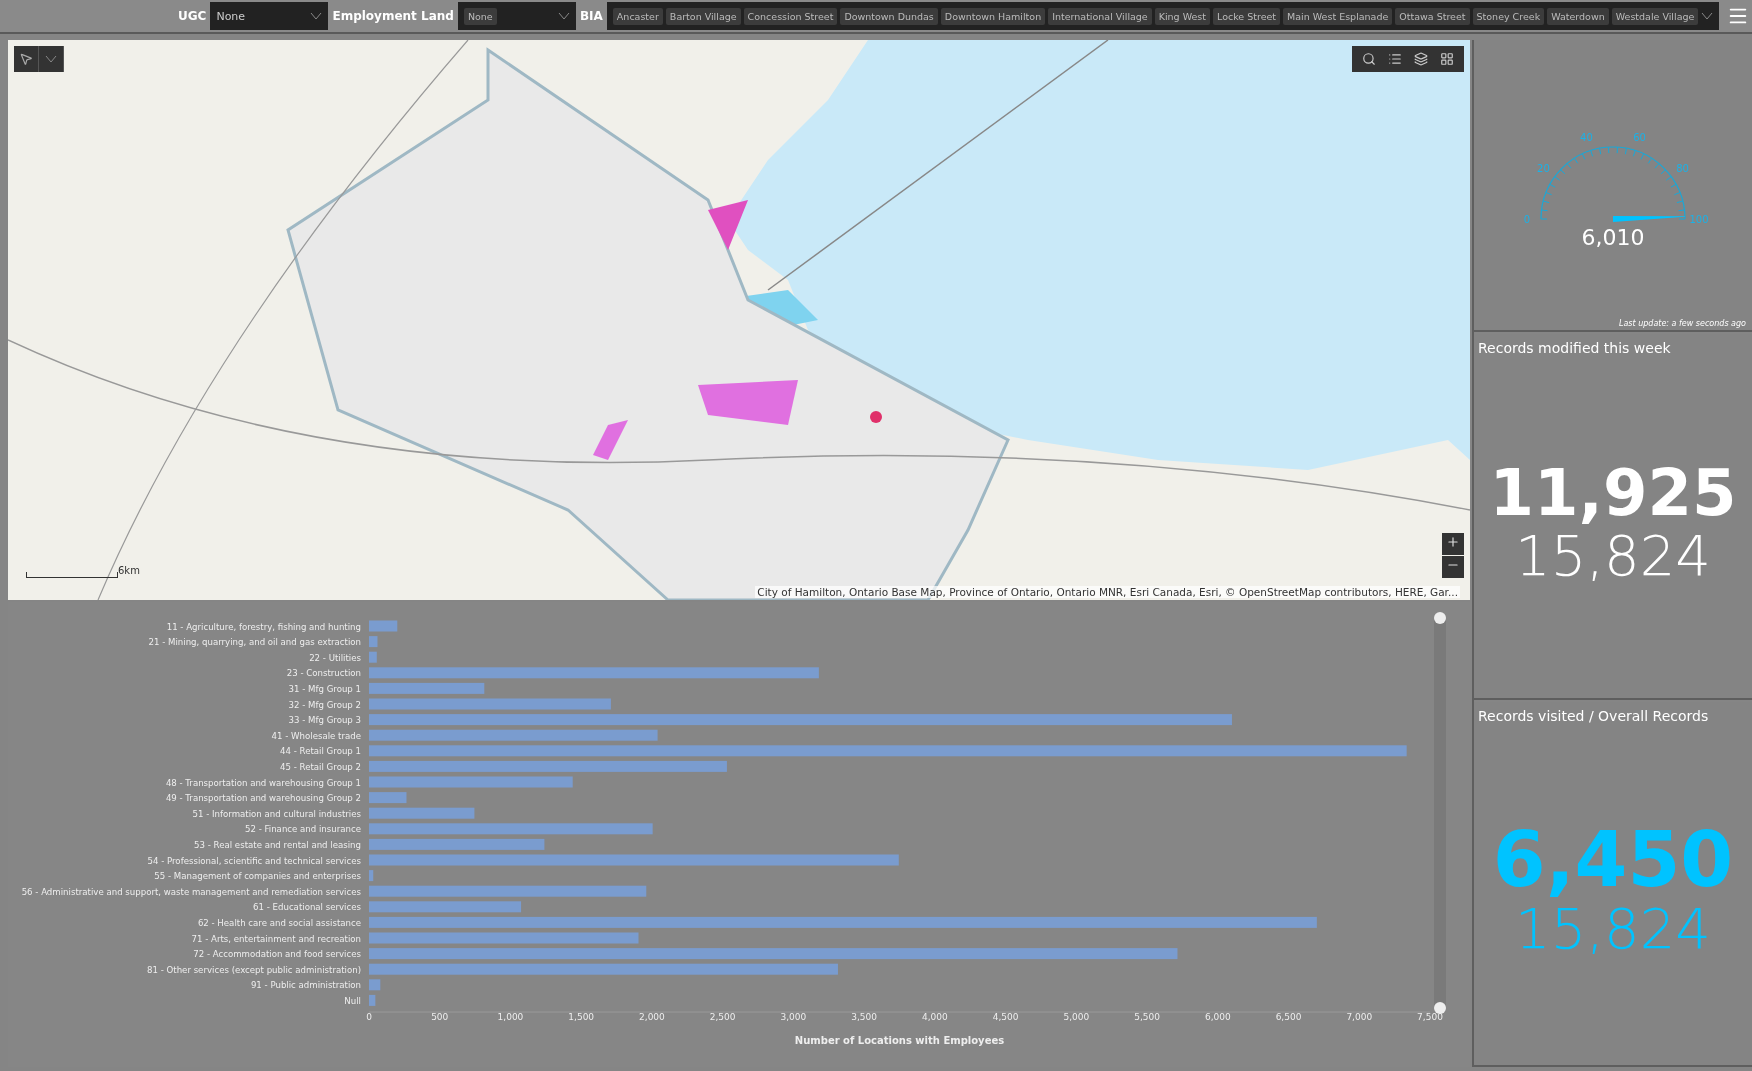 The height and width of the screenshot is (1071, 1752). Describe the element at coordinates (324, 720) in the screenshot. I see `category-label: 33 - Mfg Group 3` at that location.